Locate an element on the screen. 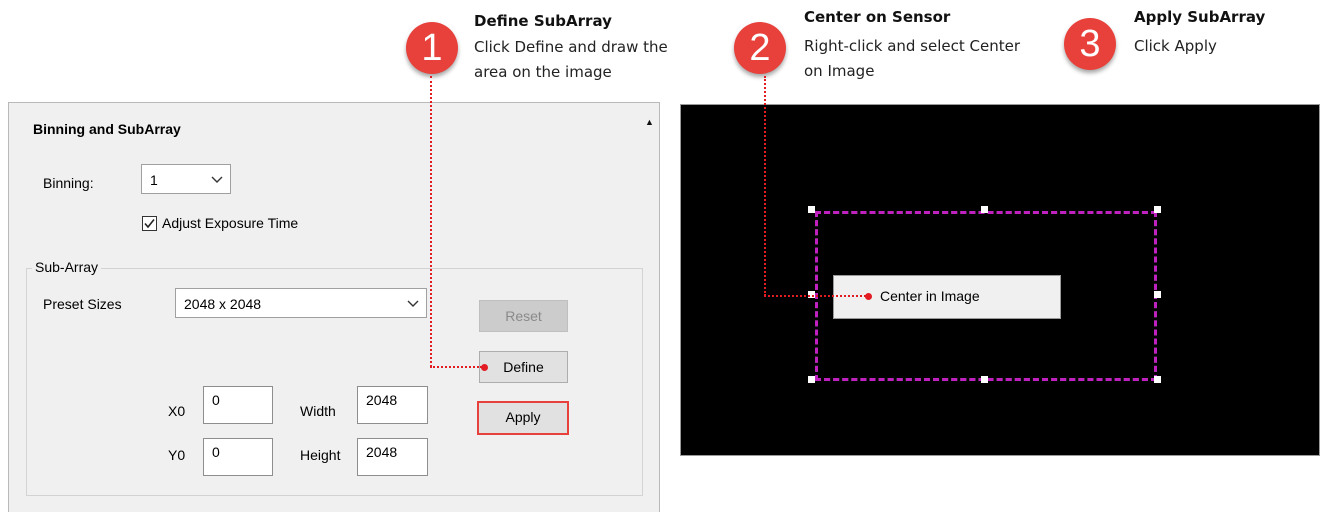 This screenshot has height=512, width=1320. step-3-badge: 3 is located at coordinates (1090, 44).